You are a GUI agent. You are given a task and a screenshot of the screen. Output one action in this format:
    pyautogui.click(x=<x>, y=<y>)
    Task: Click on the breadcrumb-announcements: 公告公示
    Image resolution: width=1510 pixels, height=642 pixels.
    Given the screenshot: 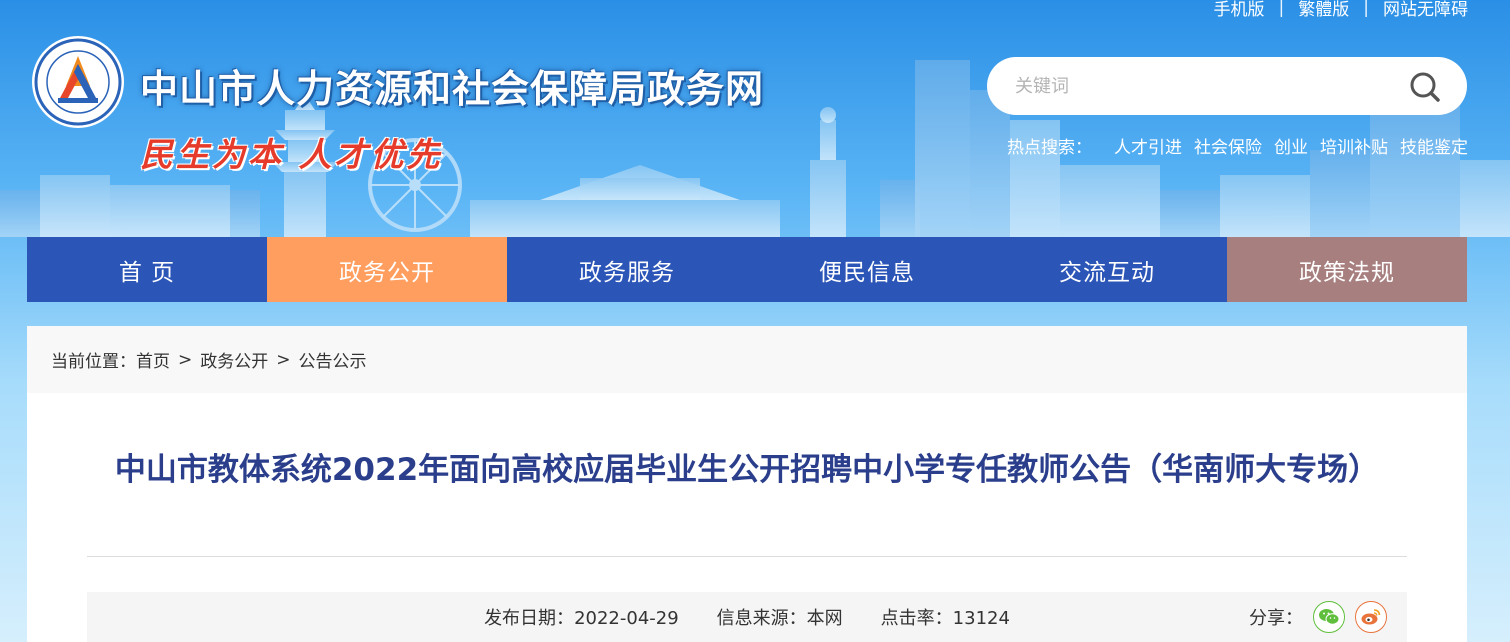 What is the action you would take?
    pyautogui.click(x=333, y=359)
    